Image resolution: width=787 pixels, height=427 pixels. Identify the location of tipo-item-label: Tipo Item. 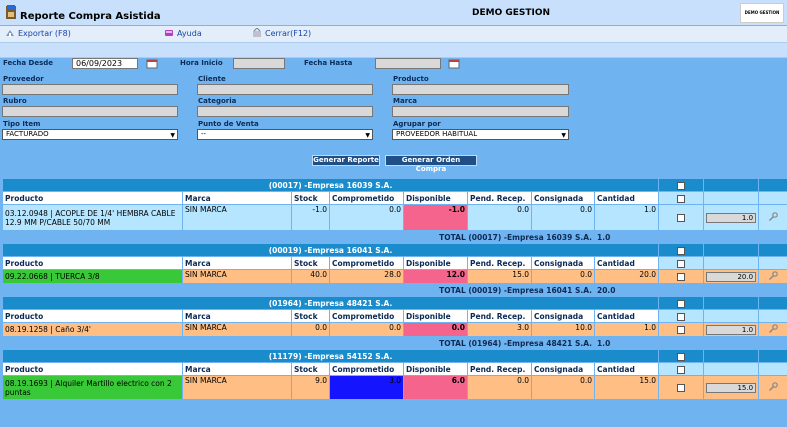
(22, 124).